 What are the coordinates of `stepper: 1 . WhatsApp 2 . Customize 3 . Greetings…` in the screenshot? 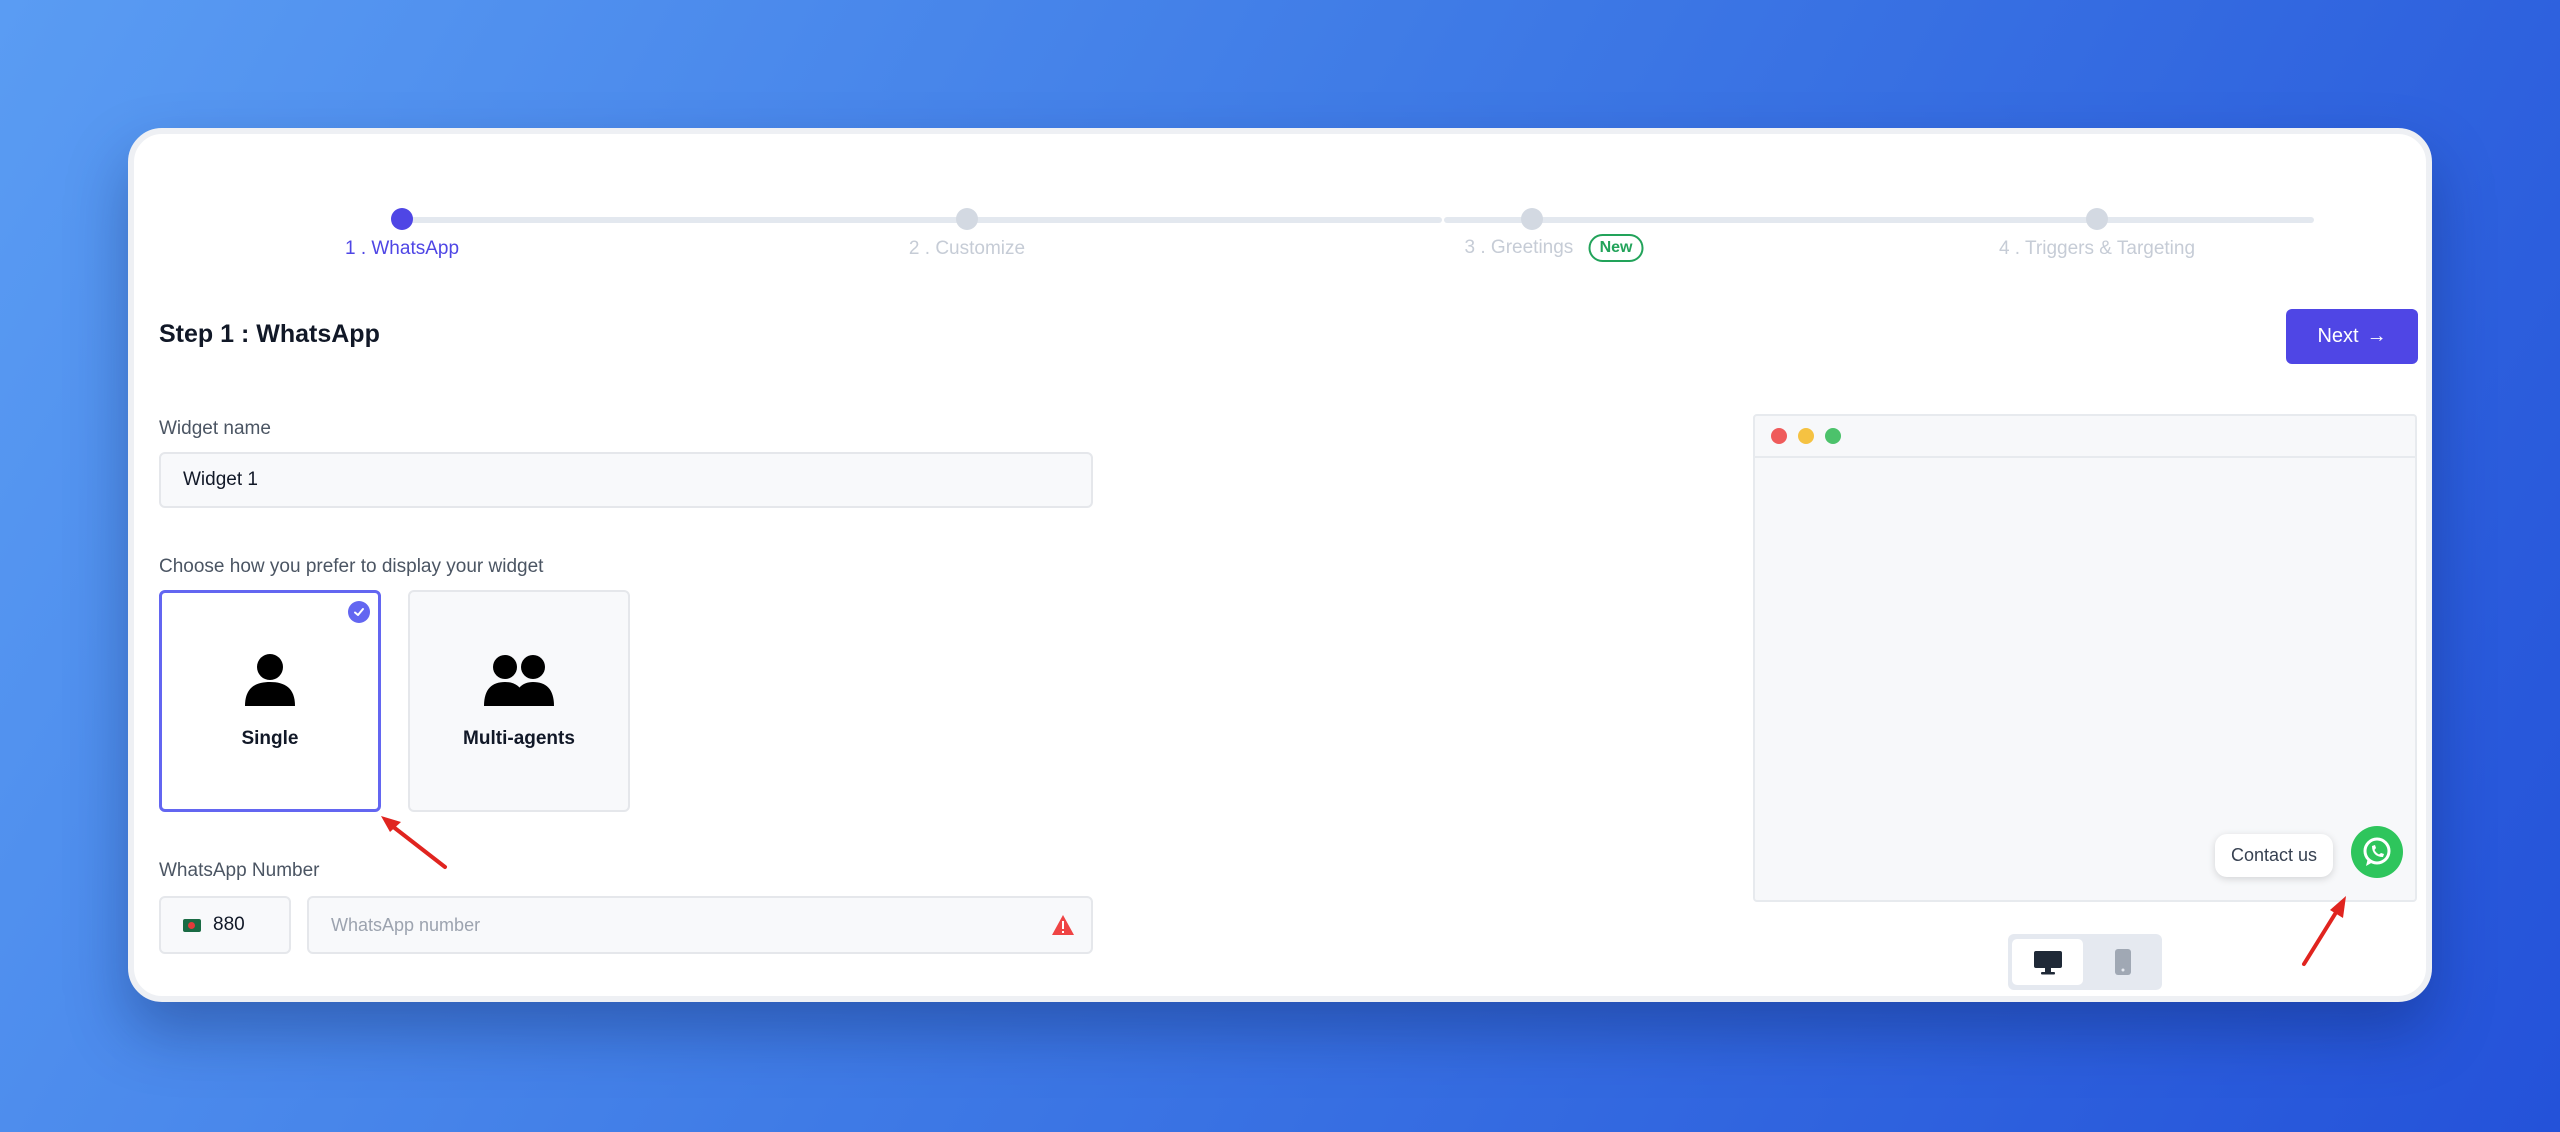 It's located at (1280, 204).